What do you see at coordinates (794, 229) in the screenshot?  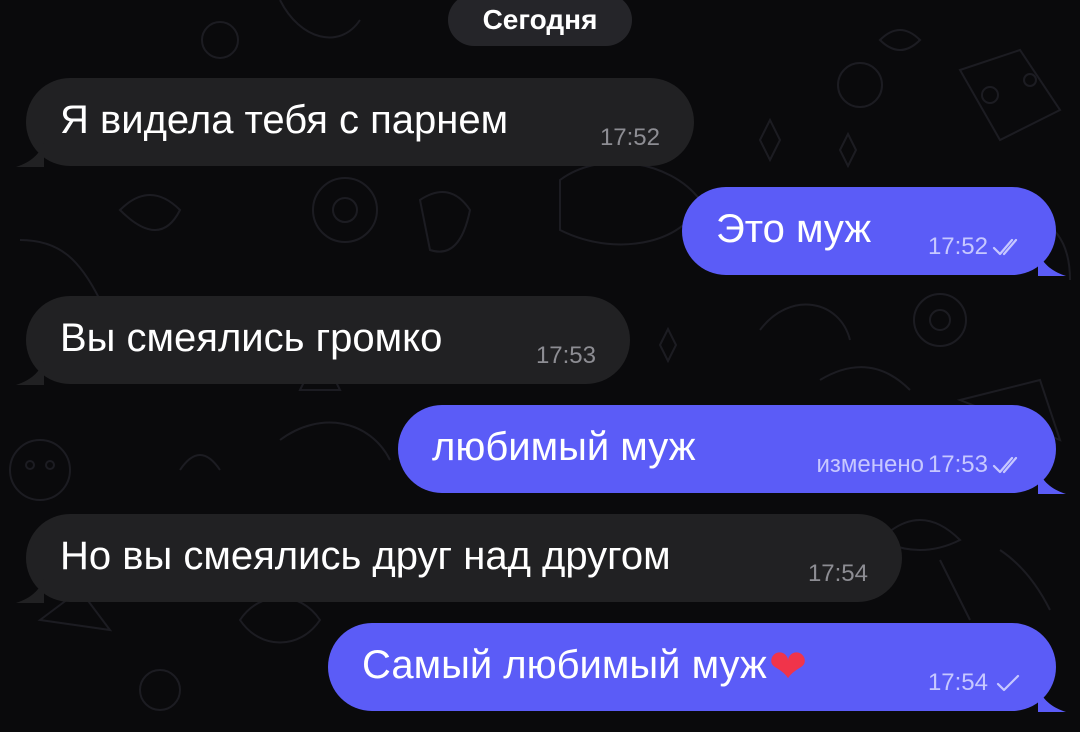 I see `message-text: Это муж` at bounding box center [794, 229].